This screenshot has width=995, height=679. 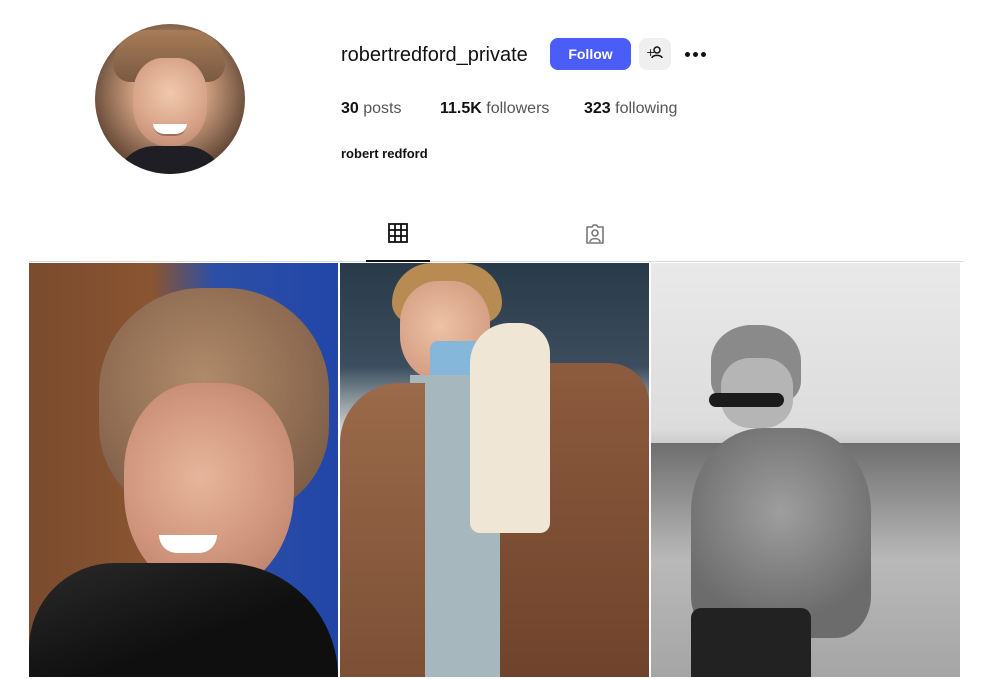 What do you see at coordinates (434, 55) in the screenshot?
I see `profile-username: robertredford_private` at bounding box center [434, 55].